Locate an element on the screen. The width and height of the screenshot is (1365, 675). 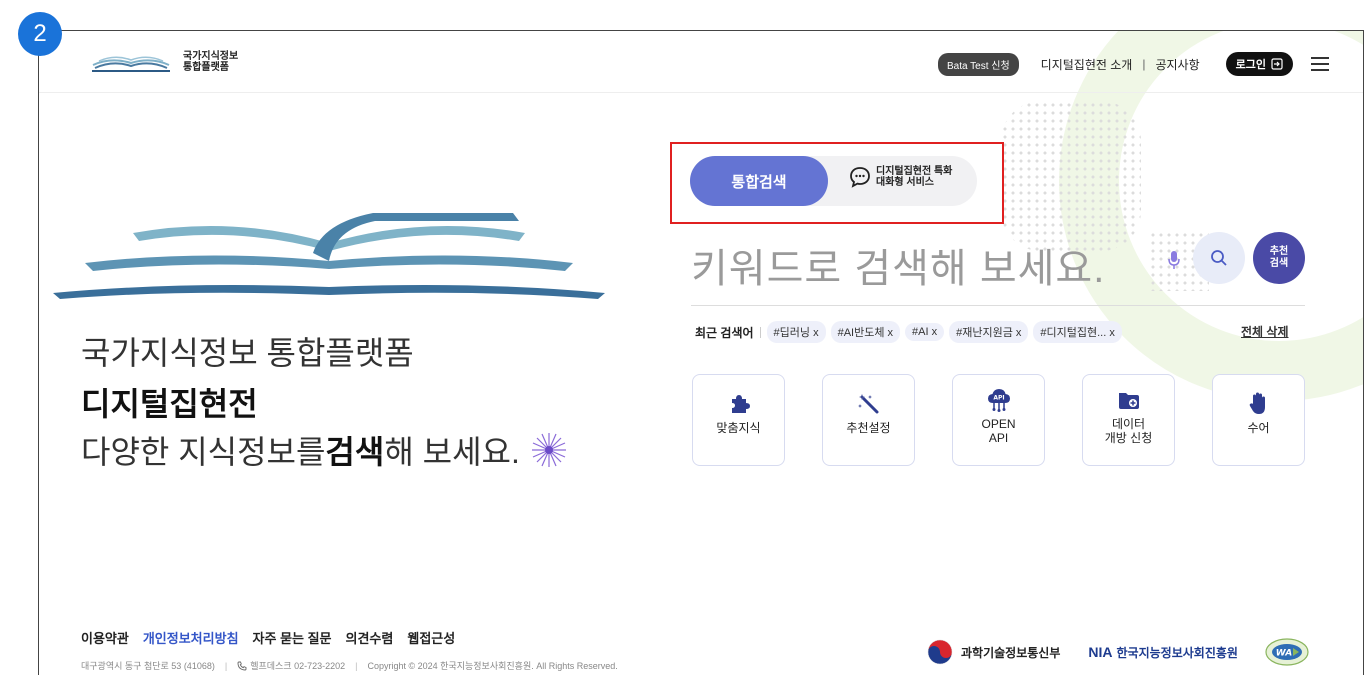
open-book-illustration is located at coordinates (329, 256).